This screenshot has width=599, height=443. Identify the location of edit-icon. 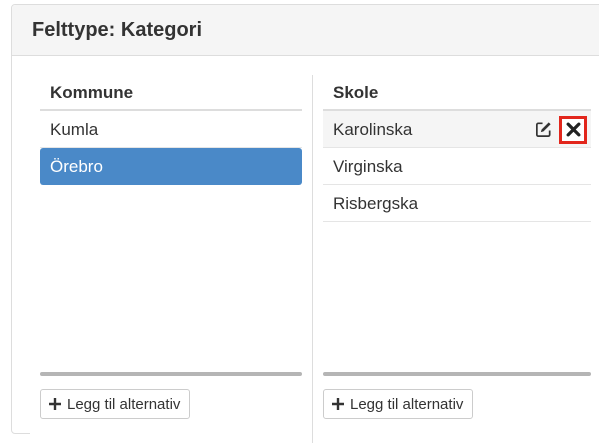
(543, 130).